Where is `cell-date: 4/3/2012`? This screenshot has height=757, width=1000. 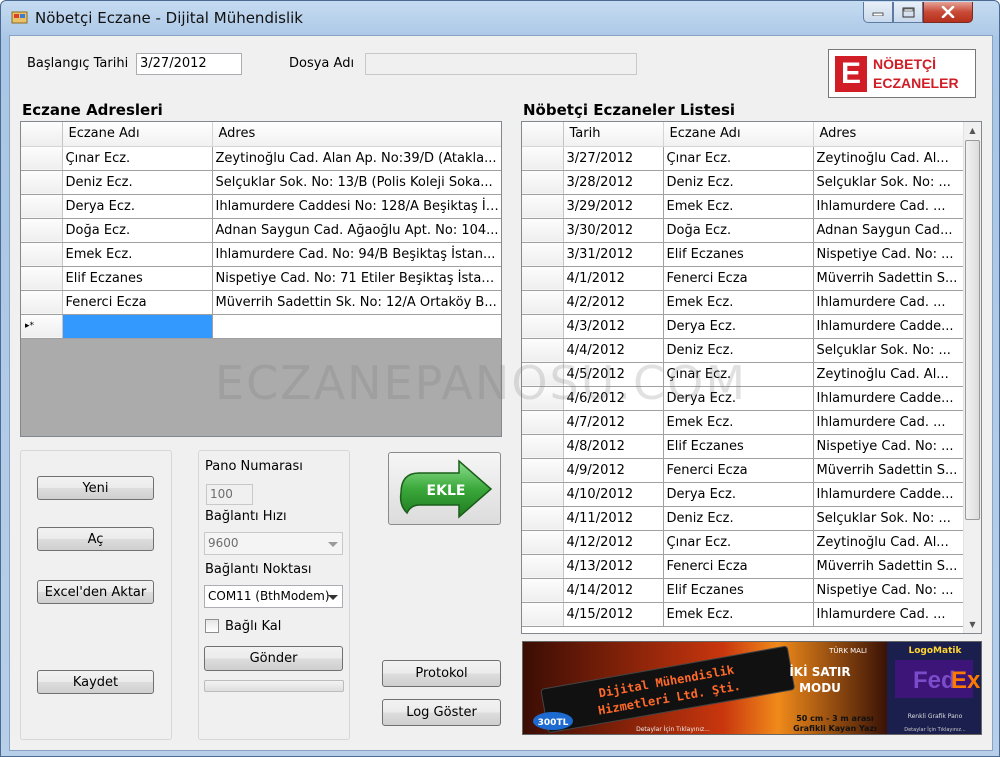
cell-date: 4/3/2012 is located at coordinates (613, 326).